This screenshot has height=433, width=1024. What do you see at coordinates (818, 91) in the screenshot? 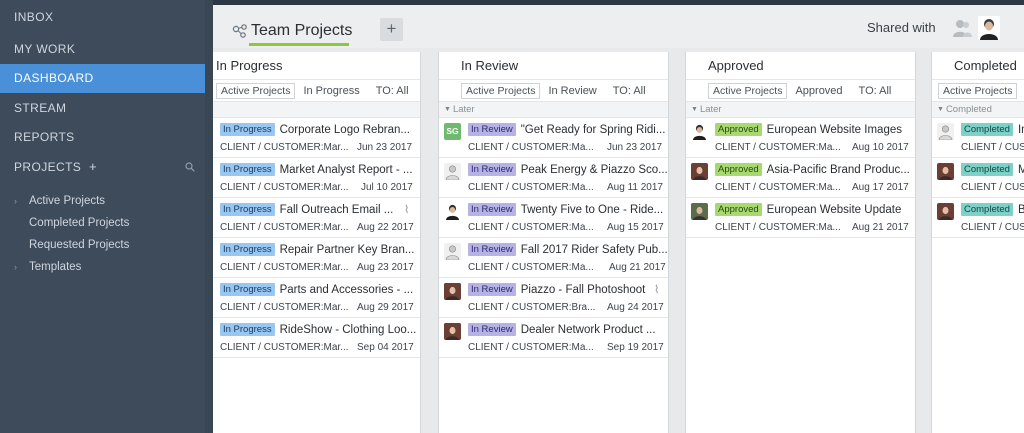
I see `filter-status: Approved` at bounding box center [818, 91].